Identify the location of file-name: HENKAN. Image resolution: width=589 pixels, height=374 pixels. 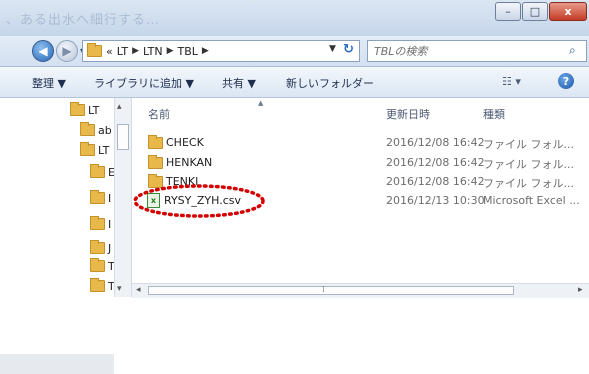
(189, 162).